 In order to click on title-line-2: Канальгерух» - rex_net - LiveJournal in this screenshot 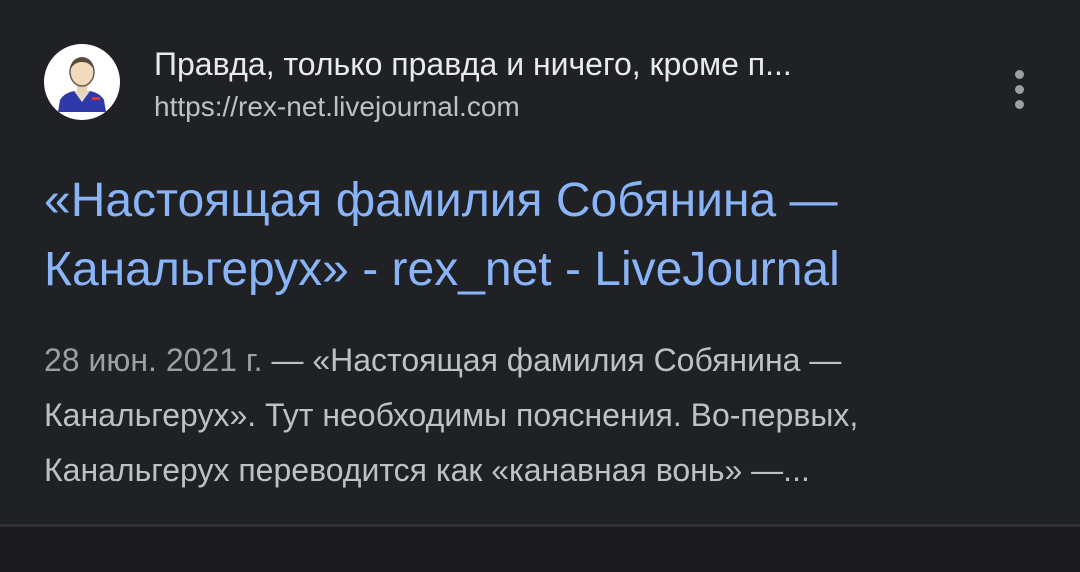, I will do `click(442, 269)`.